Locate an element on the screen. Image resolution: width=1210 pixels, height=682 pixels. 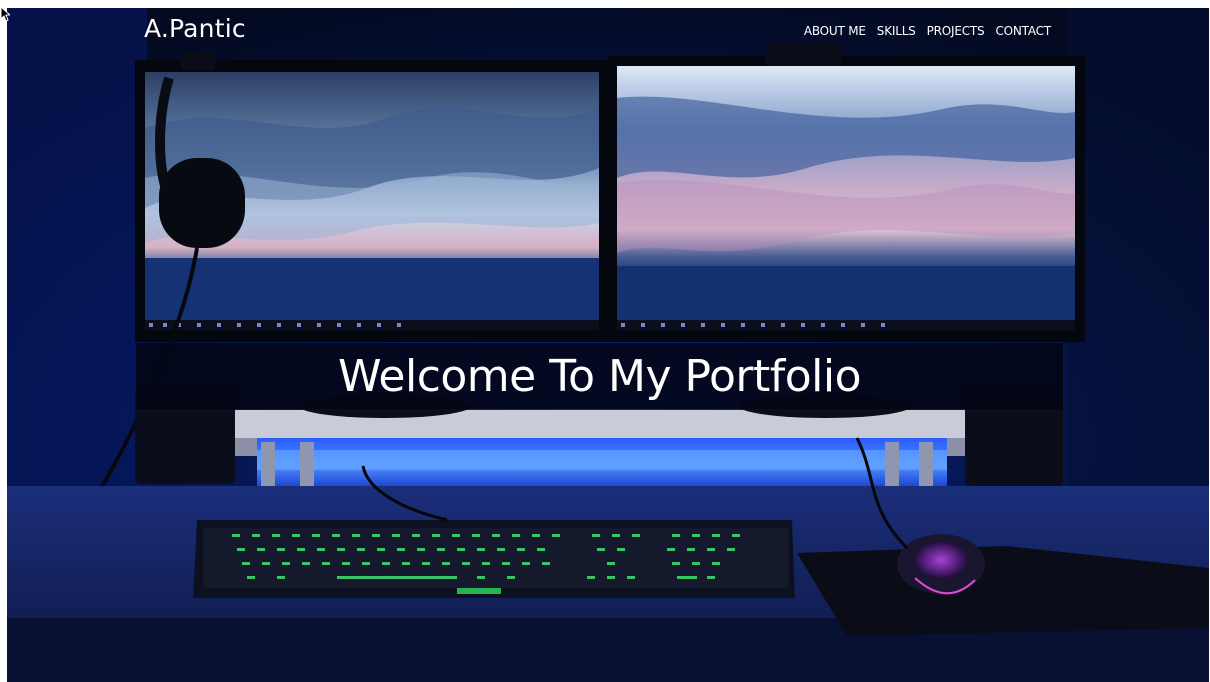
nav-link-contact: CONTACT is located at coordinates (1023, 31).